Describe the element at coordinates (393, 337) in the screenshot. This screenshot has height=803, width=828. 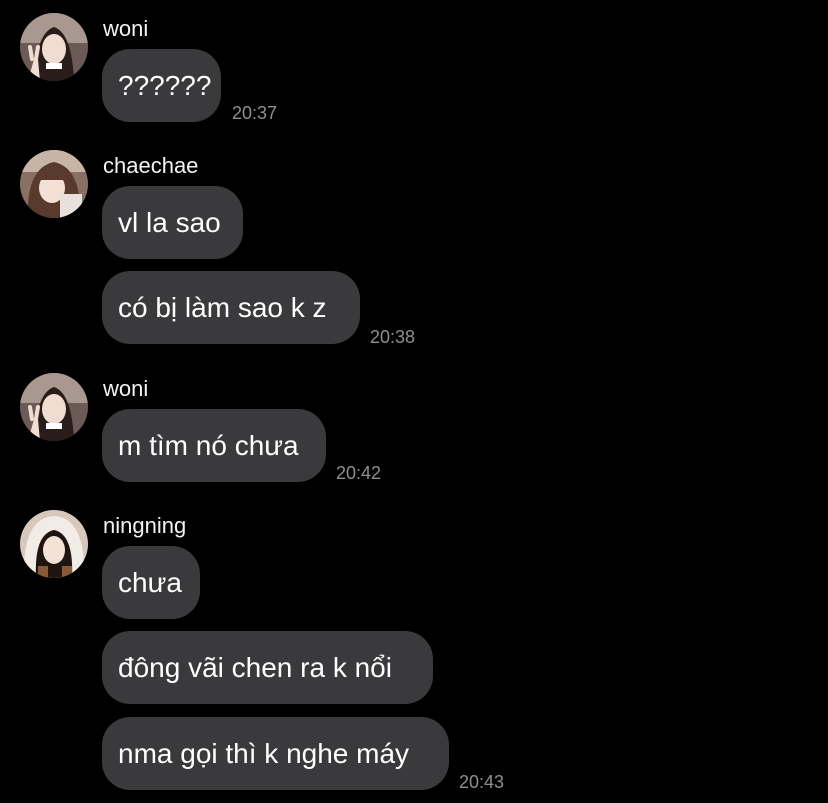
I see `message-timestamp: 20:38` at that location.